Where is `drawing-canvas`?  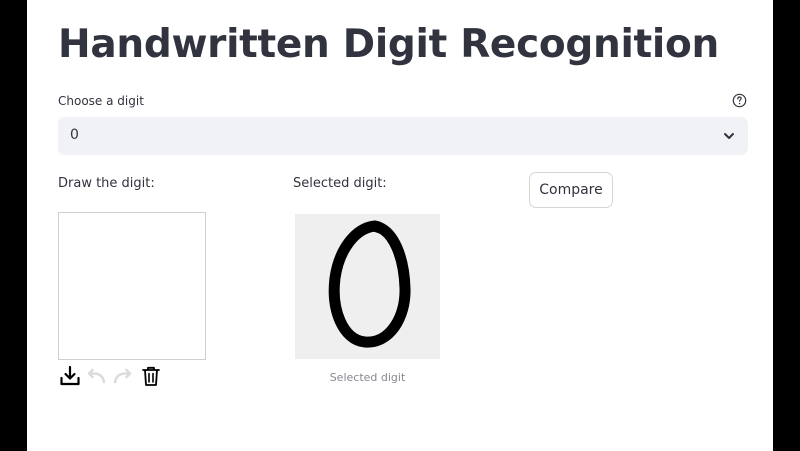 drawing-canvas is located at coordinates (132, 286).